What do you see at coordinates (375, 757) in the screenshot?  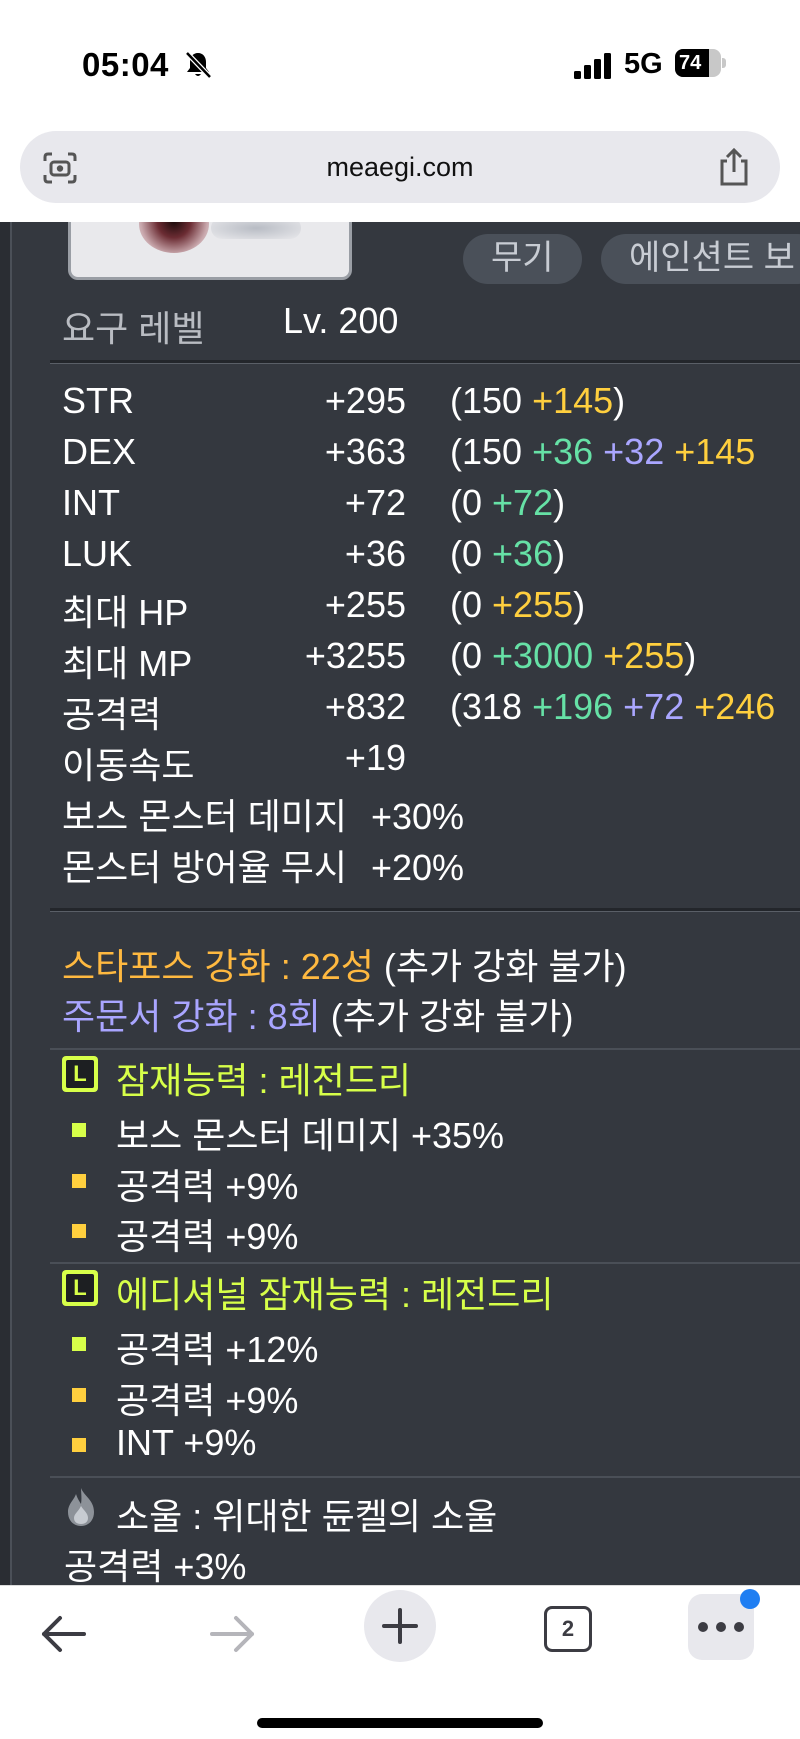 I see `stat-total: +19` at bounding box center [375, 757].